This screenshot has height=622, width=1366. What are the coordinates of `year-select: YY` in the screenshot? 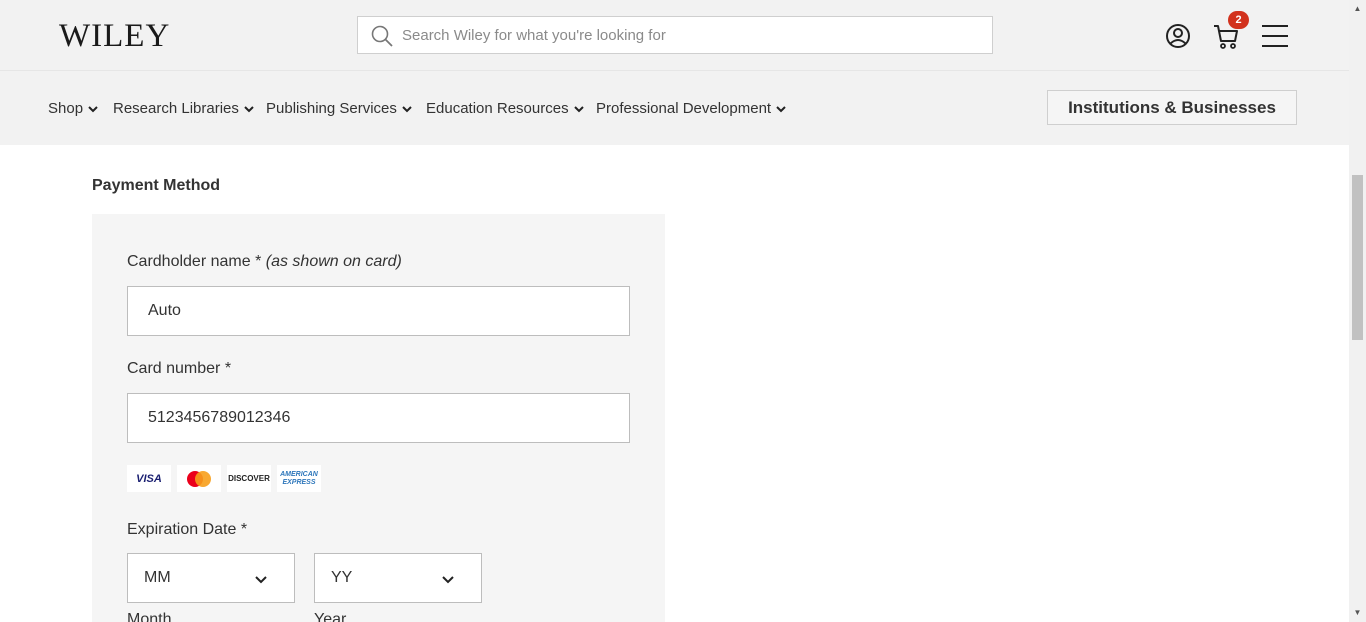 It's located at (398, 578).